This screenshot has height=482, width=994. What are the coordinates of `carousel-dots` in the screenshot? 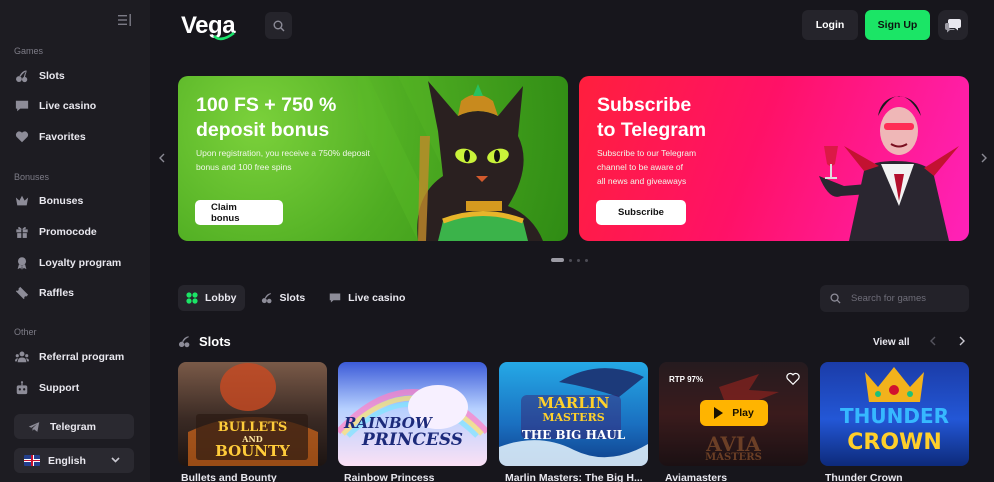 It's located at (569, 260).